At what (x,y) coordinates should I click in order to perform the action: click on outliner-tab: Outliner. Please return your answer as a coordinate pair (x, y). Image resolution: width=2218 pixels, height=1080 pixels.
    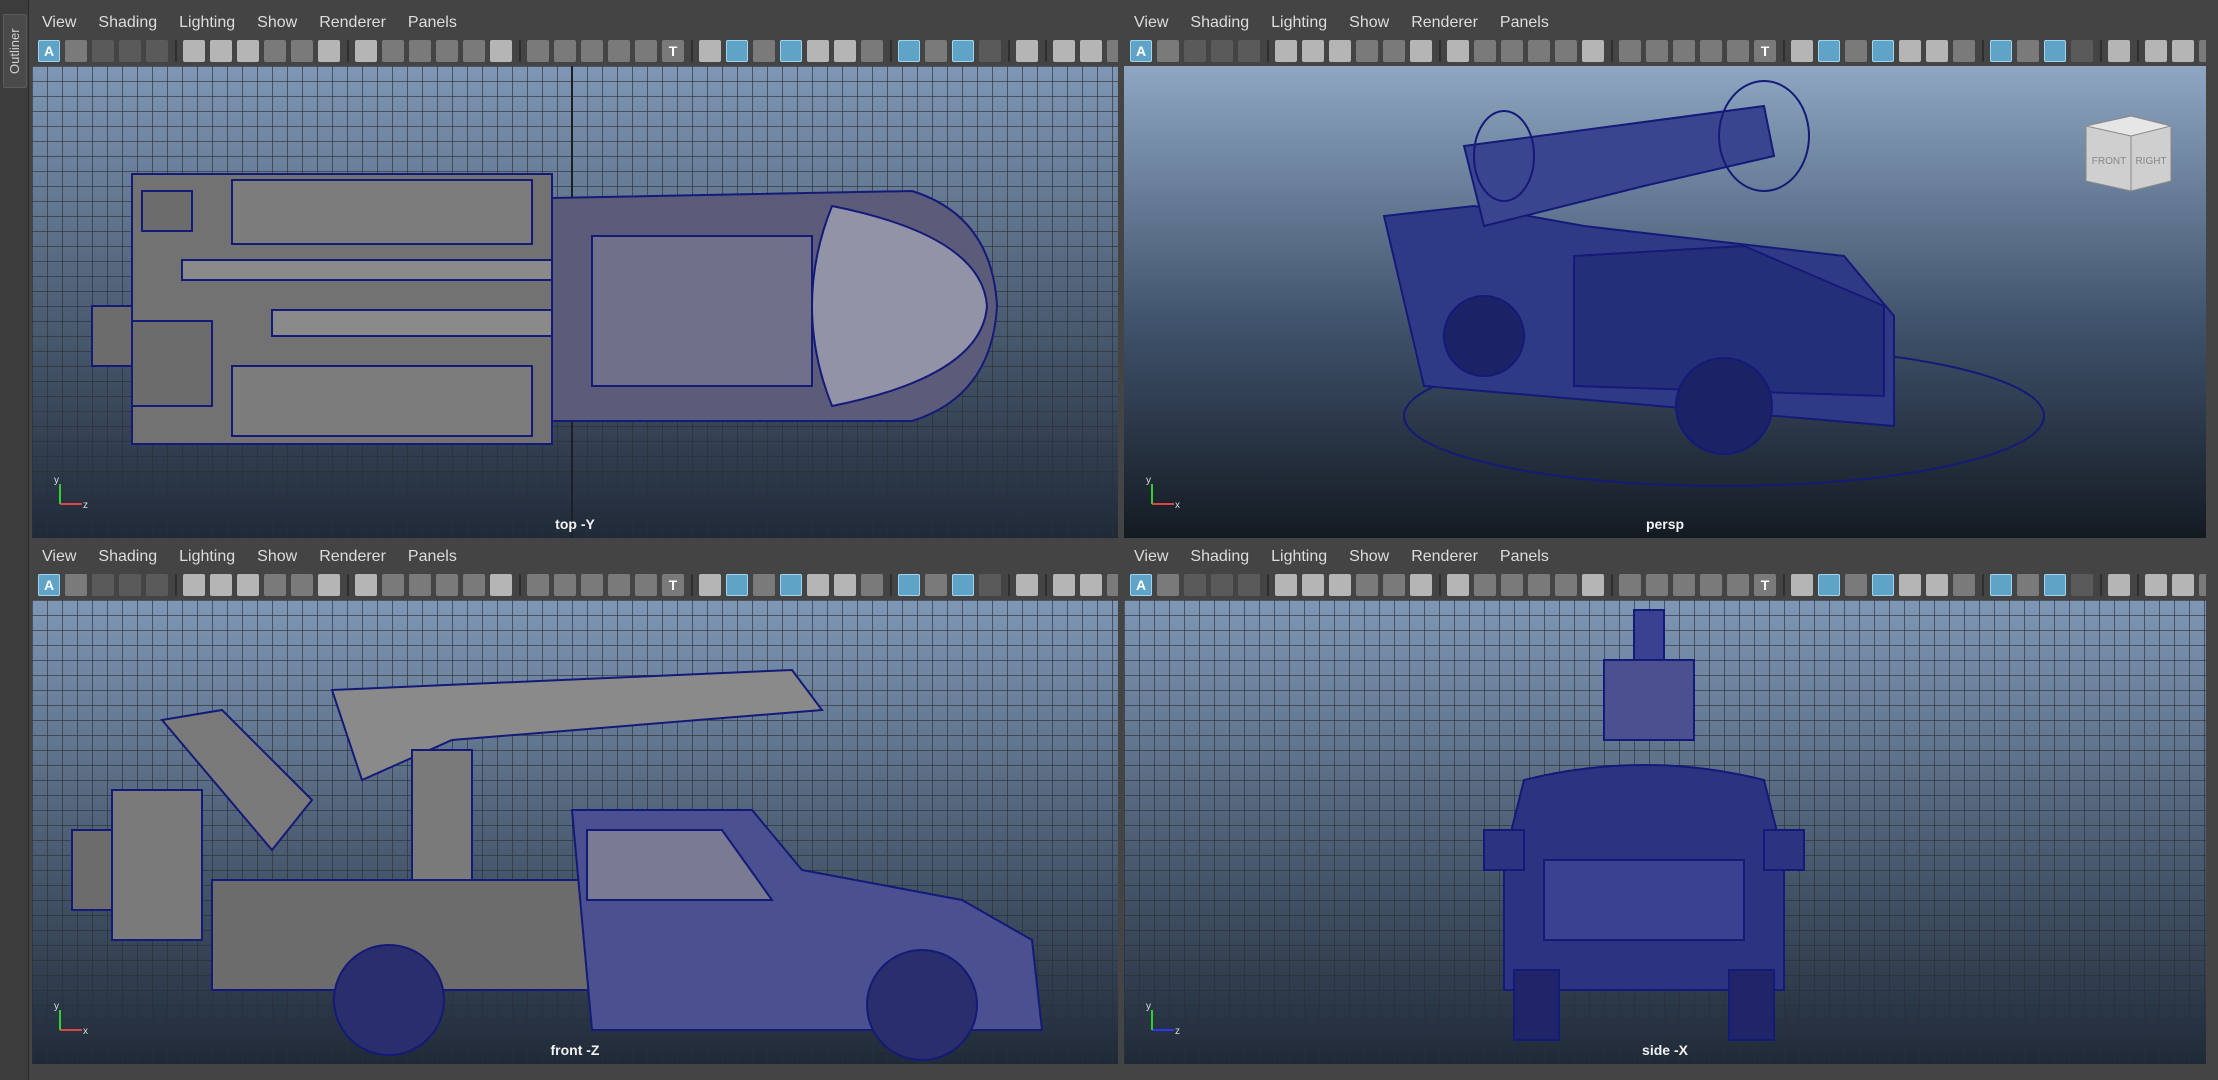
    Looking at the image, I should click on (14, 540).